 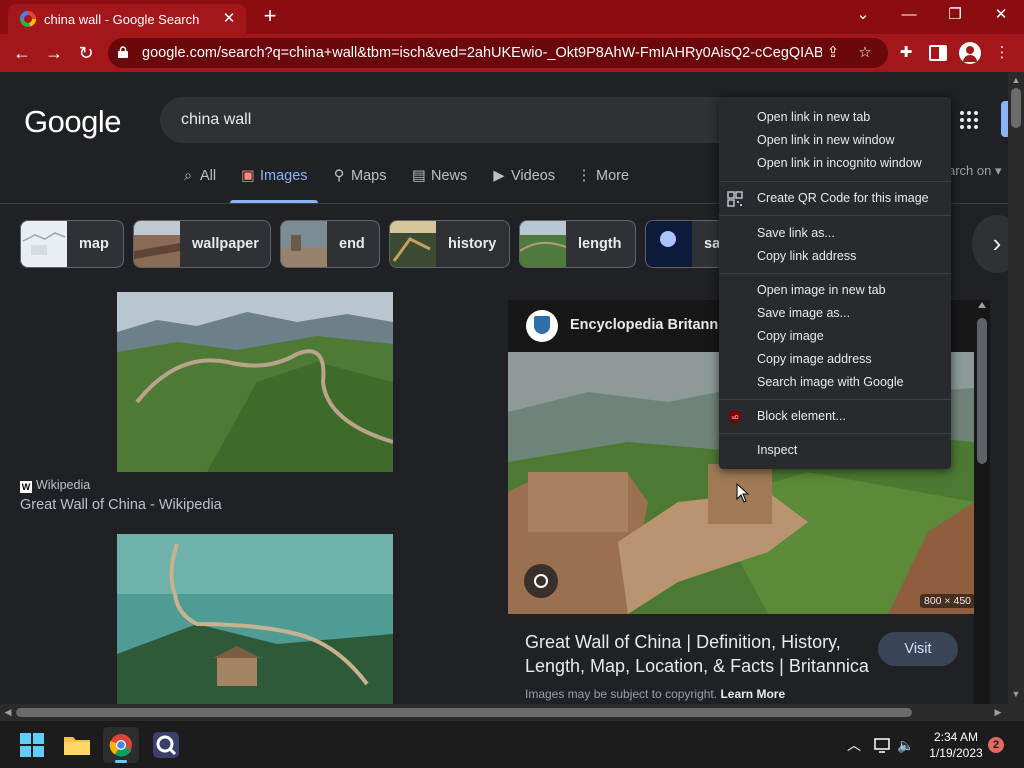 I want to click on side-panel-icon, so click(x=938, y=53).